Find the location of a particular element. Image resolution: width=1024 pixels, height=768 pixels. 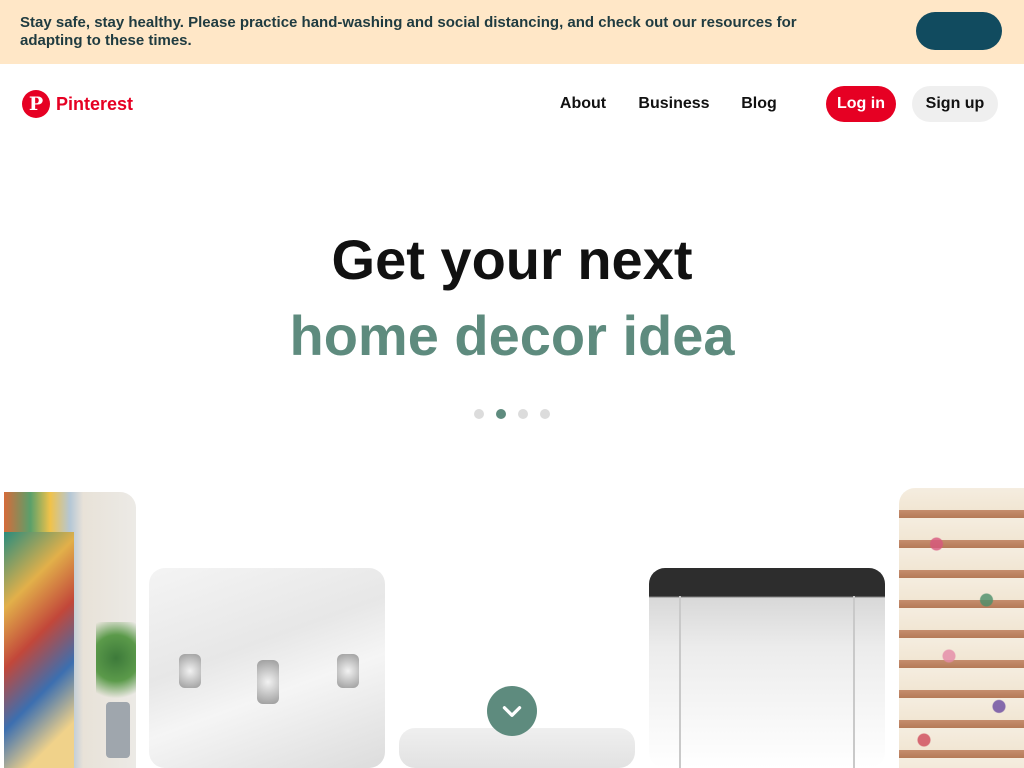

pin-image-shower is located at coordinates (767, 668).